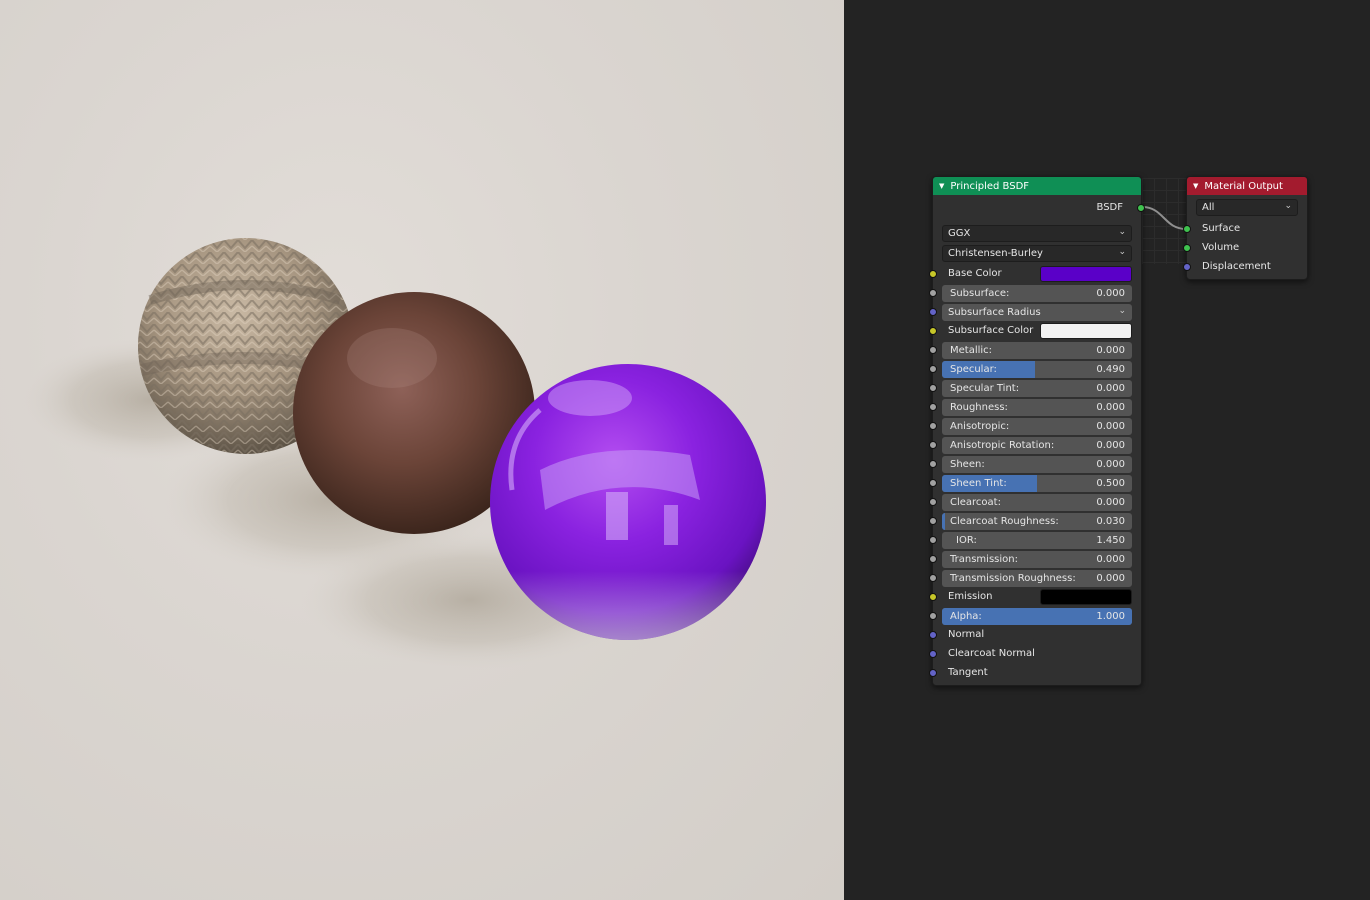 This screenshot has height=900, width=1370. What do you see at coordinates (1110, 521) in the screenshot?
I see `slider-value: 0.030` at bounding box center [1110, 521].